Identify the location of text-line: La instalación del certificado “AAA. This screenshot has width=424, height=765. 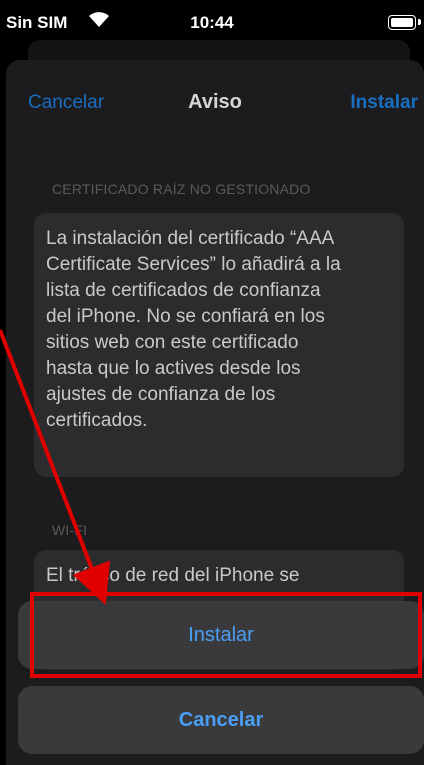
(190, 238).